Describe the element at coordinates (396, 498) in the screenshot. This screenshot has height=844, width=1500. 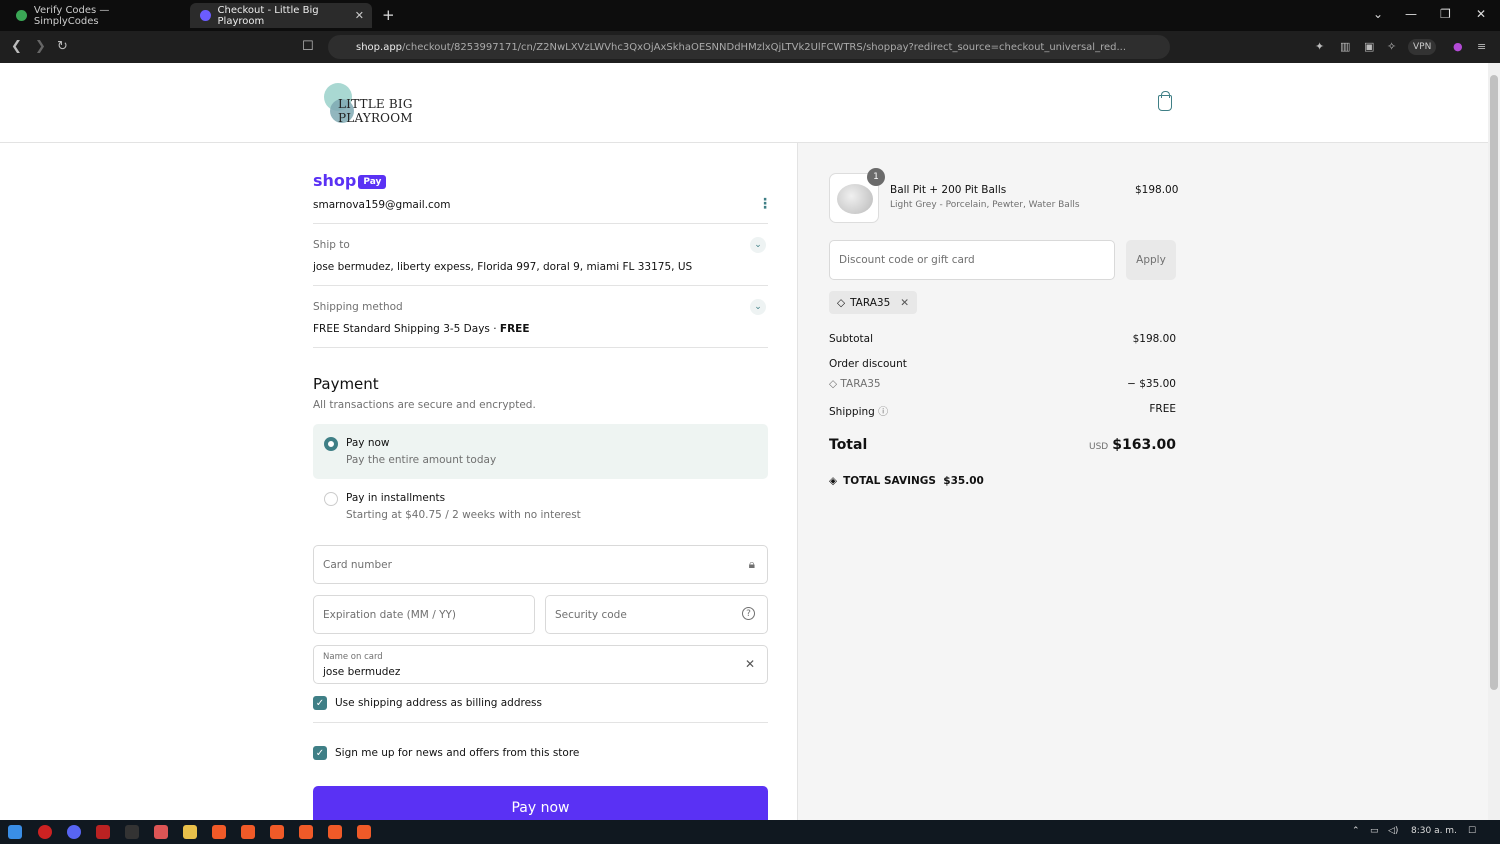
I see `option-title: Pay in installments` at that location.